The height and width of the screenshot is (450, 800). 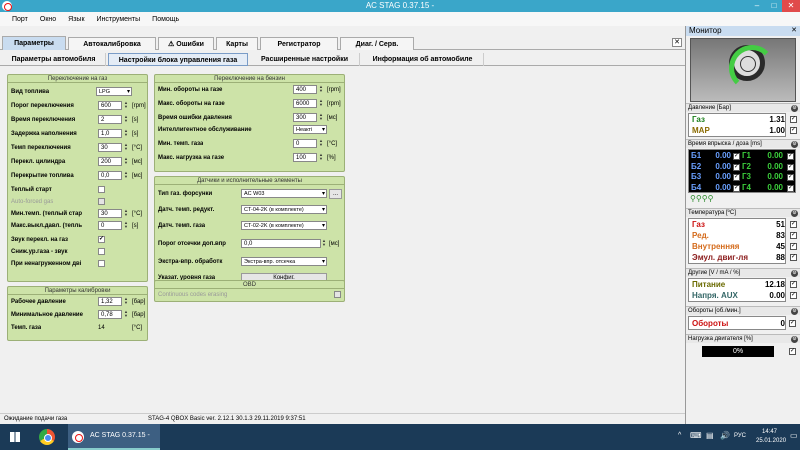 I want to click on ac-stag-taskbar-button: AC STAG 0.37.15 -, so click(x=114, y=437).